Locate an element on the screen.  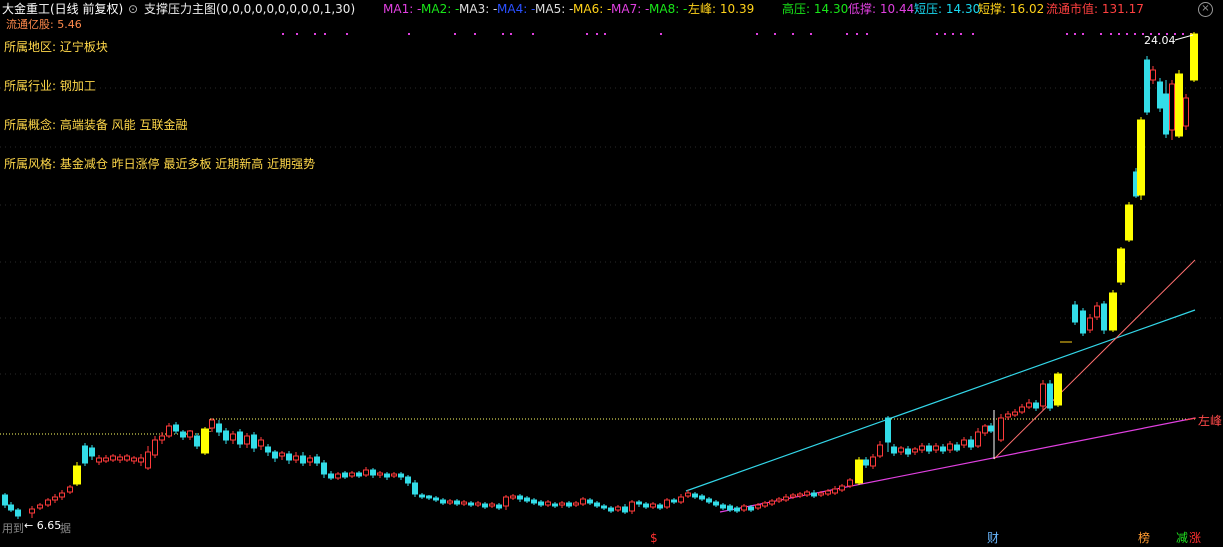
ranking-marker: 榜 is located at coordinates (1144, 538).